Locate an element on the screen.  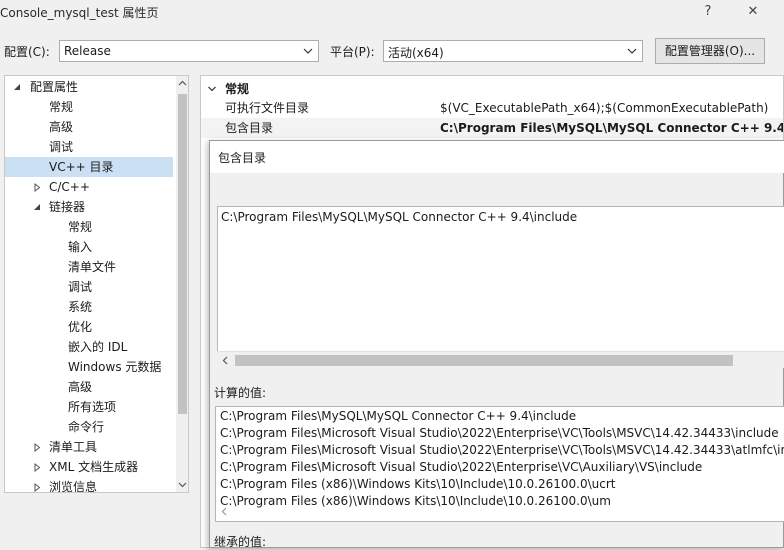
edit-hscrollbar is located at coordinates (500, 359).